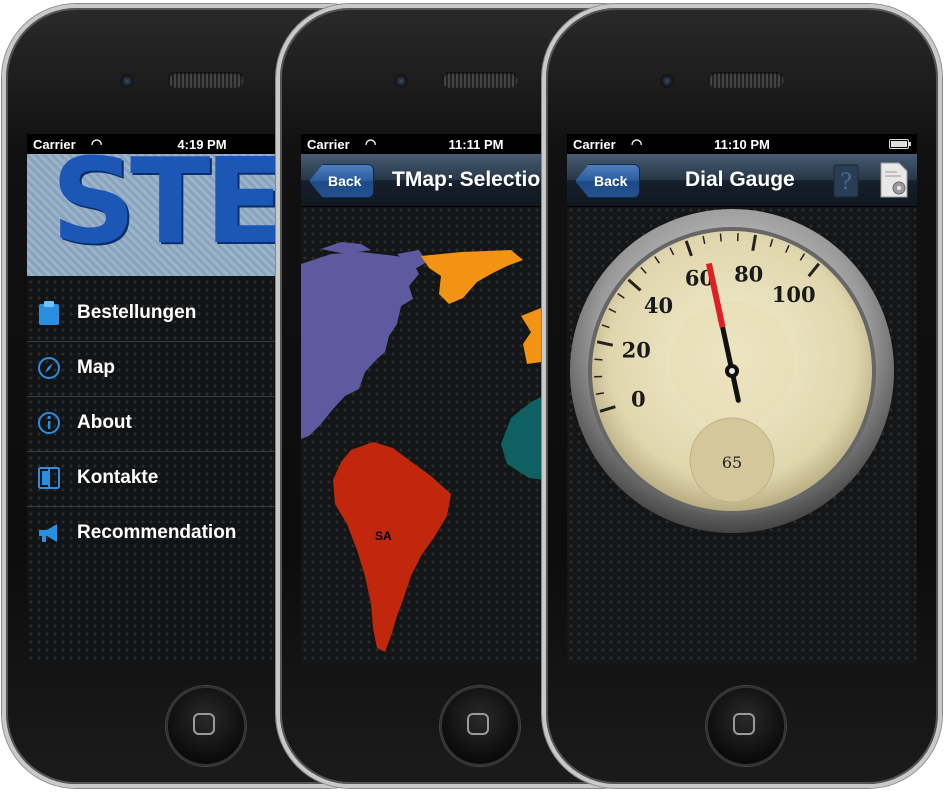 The image size is (945, 792). I want to click on menu-item-label: Kontakte, so click(118, 477).